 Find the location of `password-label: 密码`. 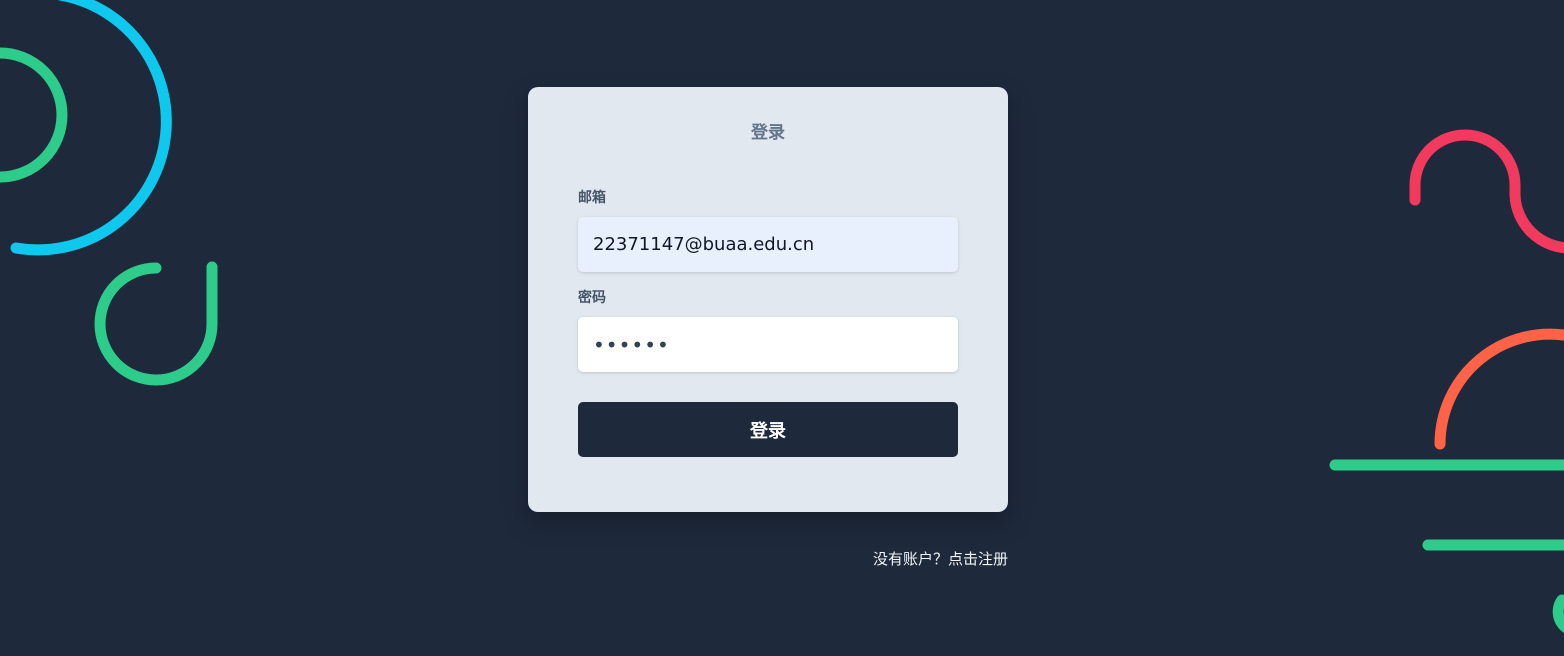

password-label: 密码 is located at coordinates (592, 298).